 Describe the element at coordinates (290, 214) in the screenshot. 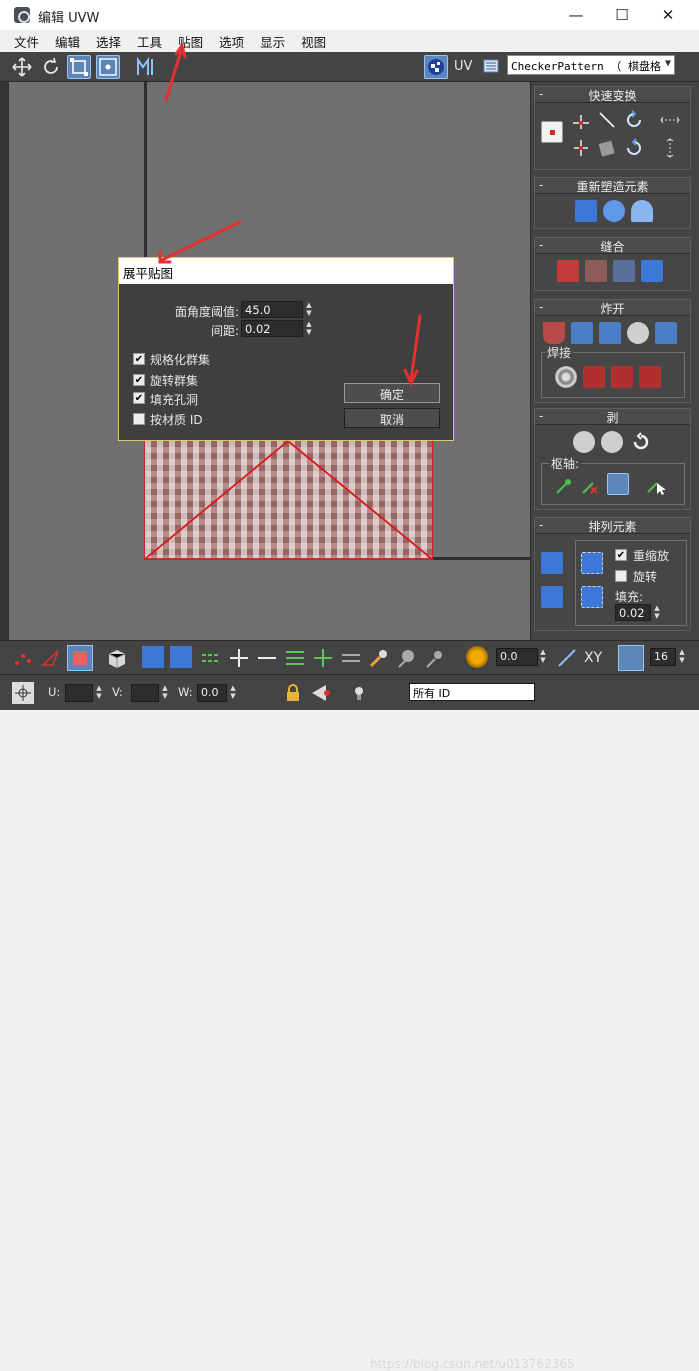

I see `annotation-arrows` at that location.